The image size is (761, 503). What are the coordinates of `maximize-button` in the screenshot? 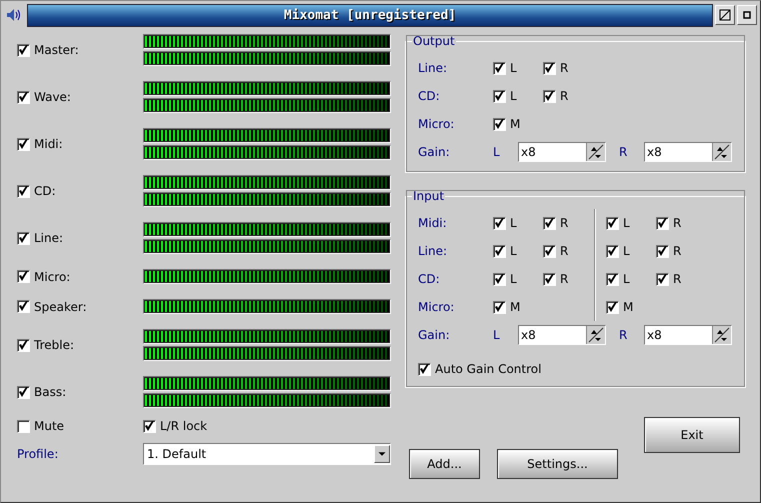 It's located at (725, 15).